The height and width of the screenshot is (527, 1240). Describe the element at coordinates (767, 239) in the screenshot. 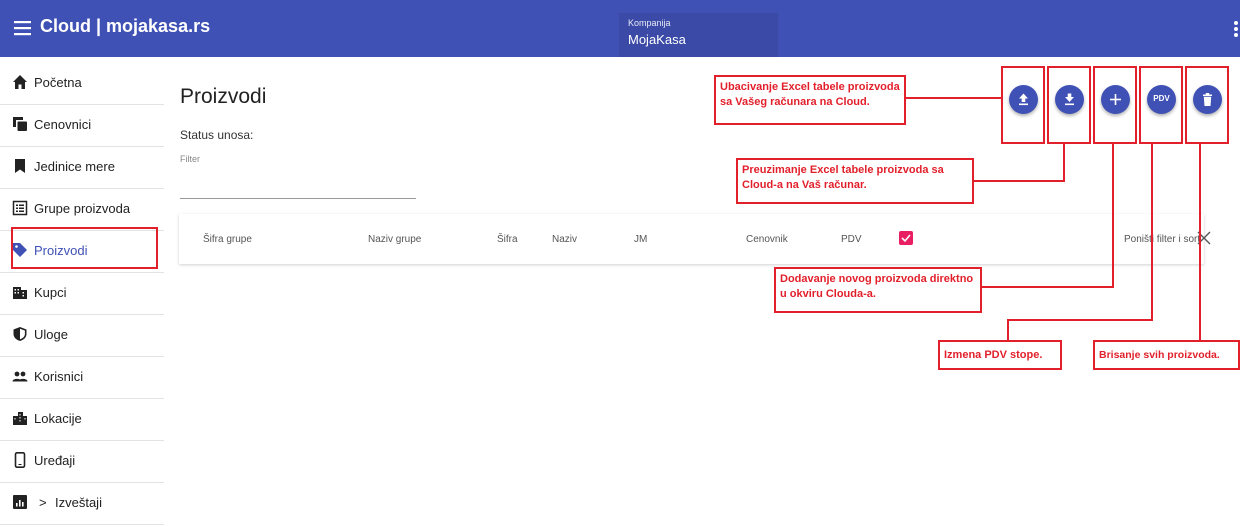

I see `column-header-cenovnik: Cenovnik` at that location.